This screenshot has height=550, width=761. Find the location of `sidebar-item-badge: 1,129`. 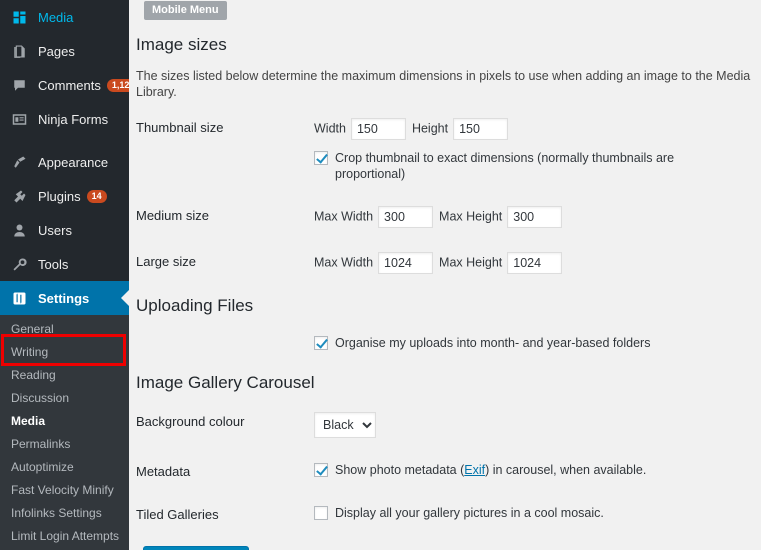

sidebar-item-badge: 1,129 is located at coordinates (117, 85).